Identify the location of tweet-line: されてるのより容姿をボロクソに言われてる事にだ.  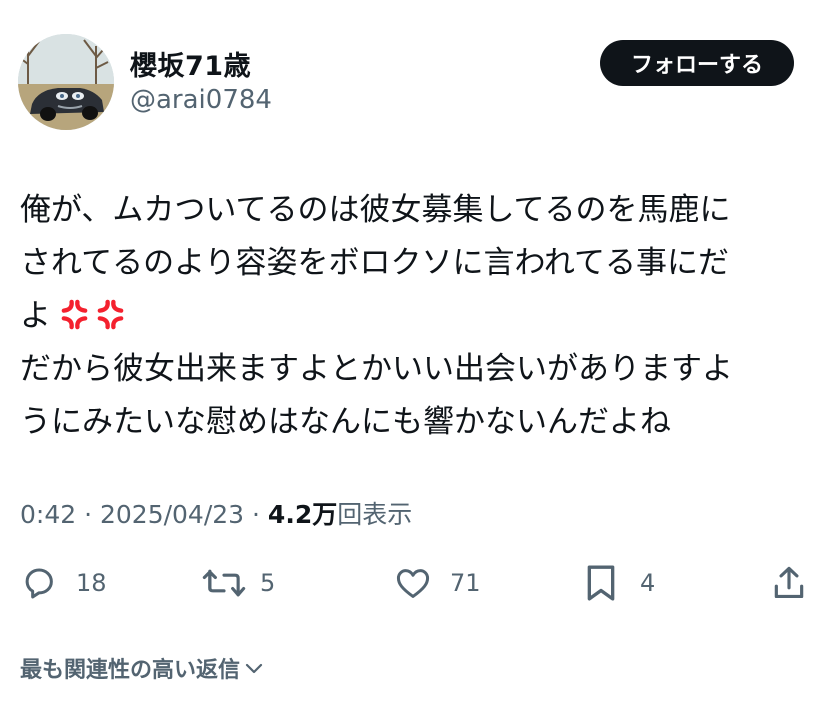
(416, 263).